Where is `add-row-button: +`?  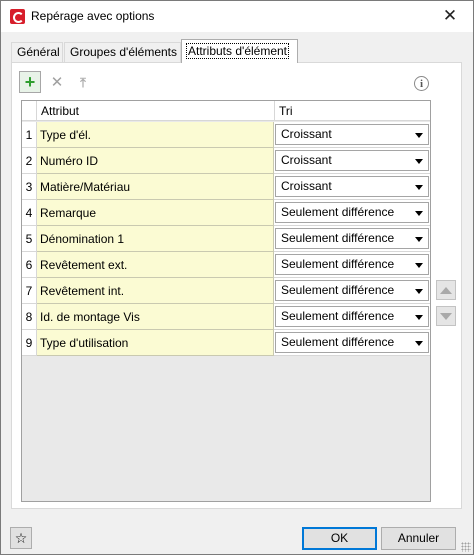
add-row-button: + is located at coordinates (30, 82).